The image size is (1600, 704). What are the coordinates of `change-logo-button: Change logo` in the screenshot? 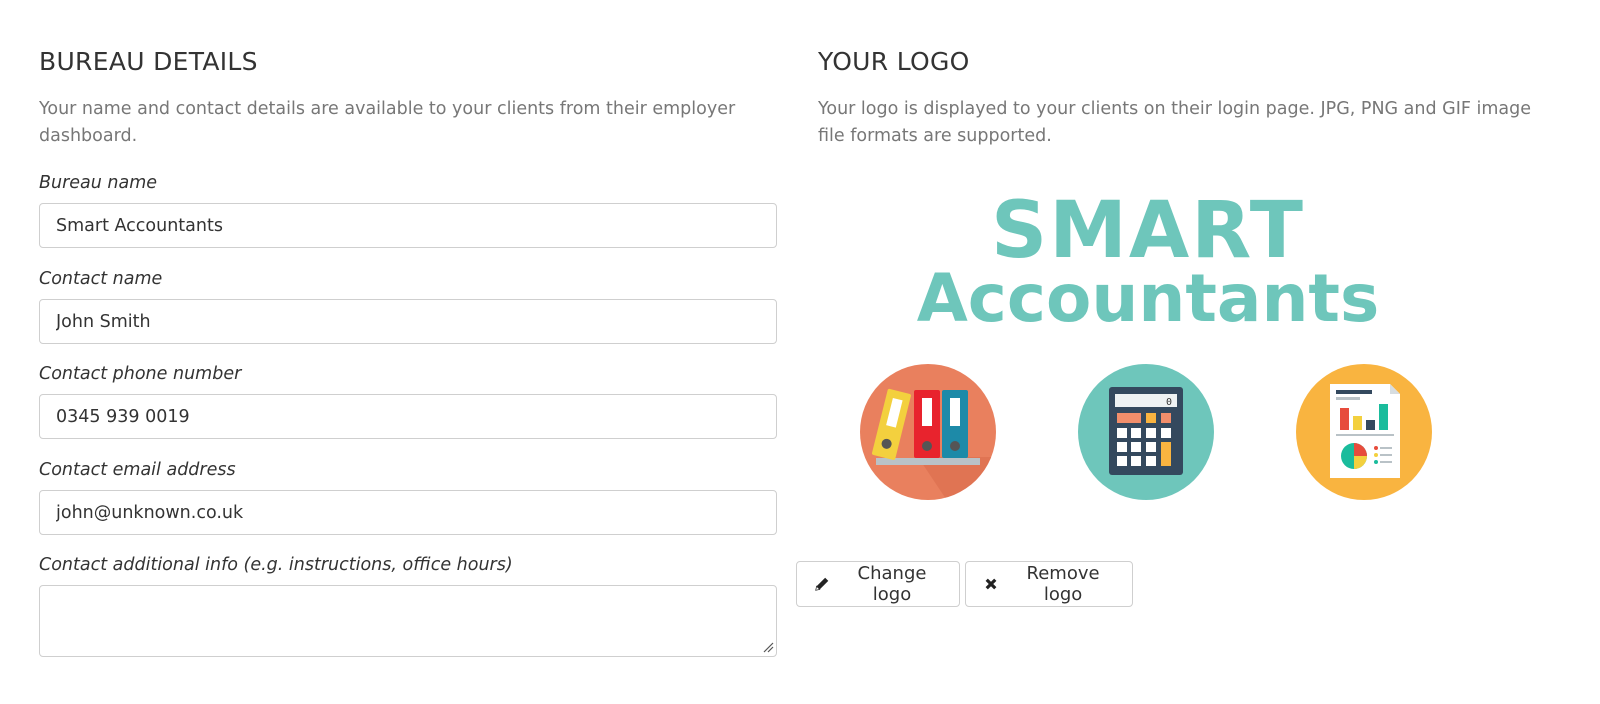 It's located at (878, 584).